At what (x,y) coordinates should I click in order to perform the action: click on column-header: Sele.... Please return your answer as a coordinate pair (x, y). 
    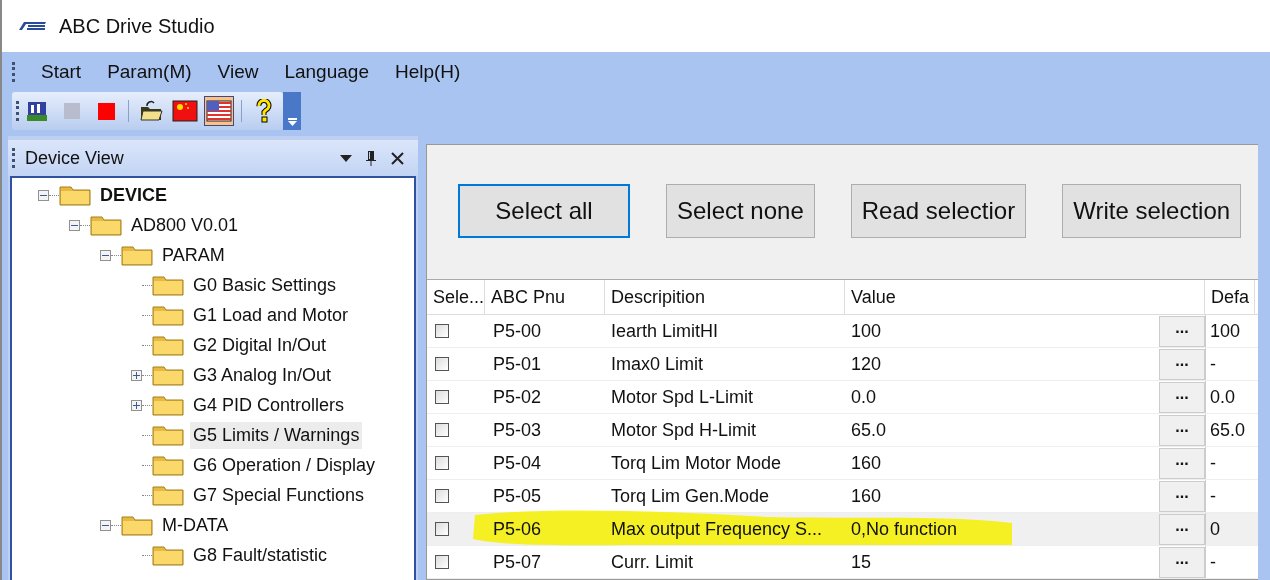
    Looking at the image, I should click on (456, 297).